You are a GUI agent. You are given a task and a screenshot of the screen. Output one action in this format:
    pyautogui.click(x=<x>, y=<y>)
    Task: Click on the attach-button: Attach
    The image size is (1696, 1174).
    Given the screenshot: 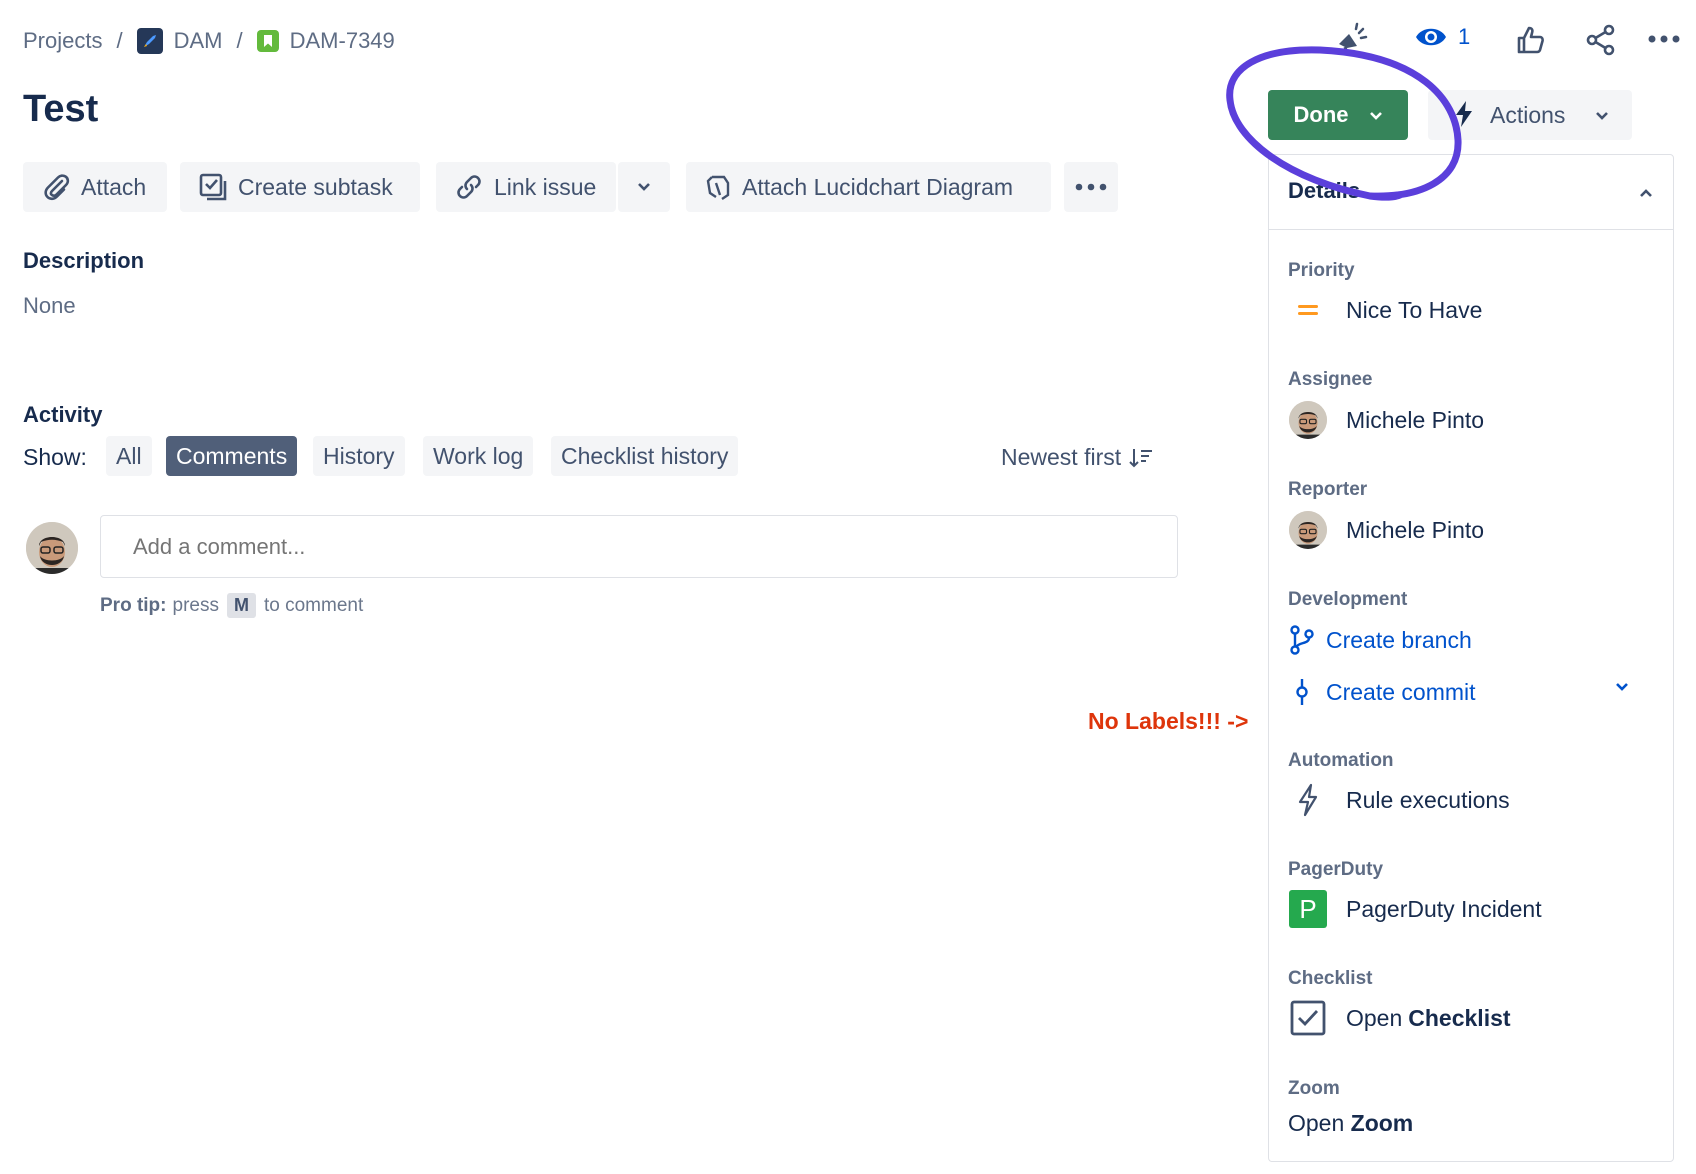 What is the action you would take?
    pyautogui.click(x=95, y=187)
    